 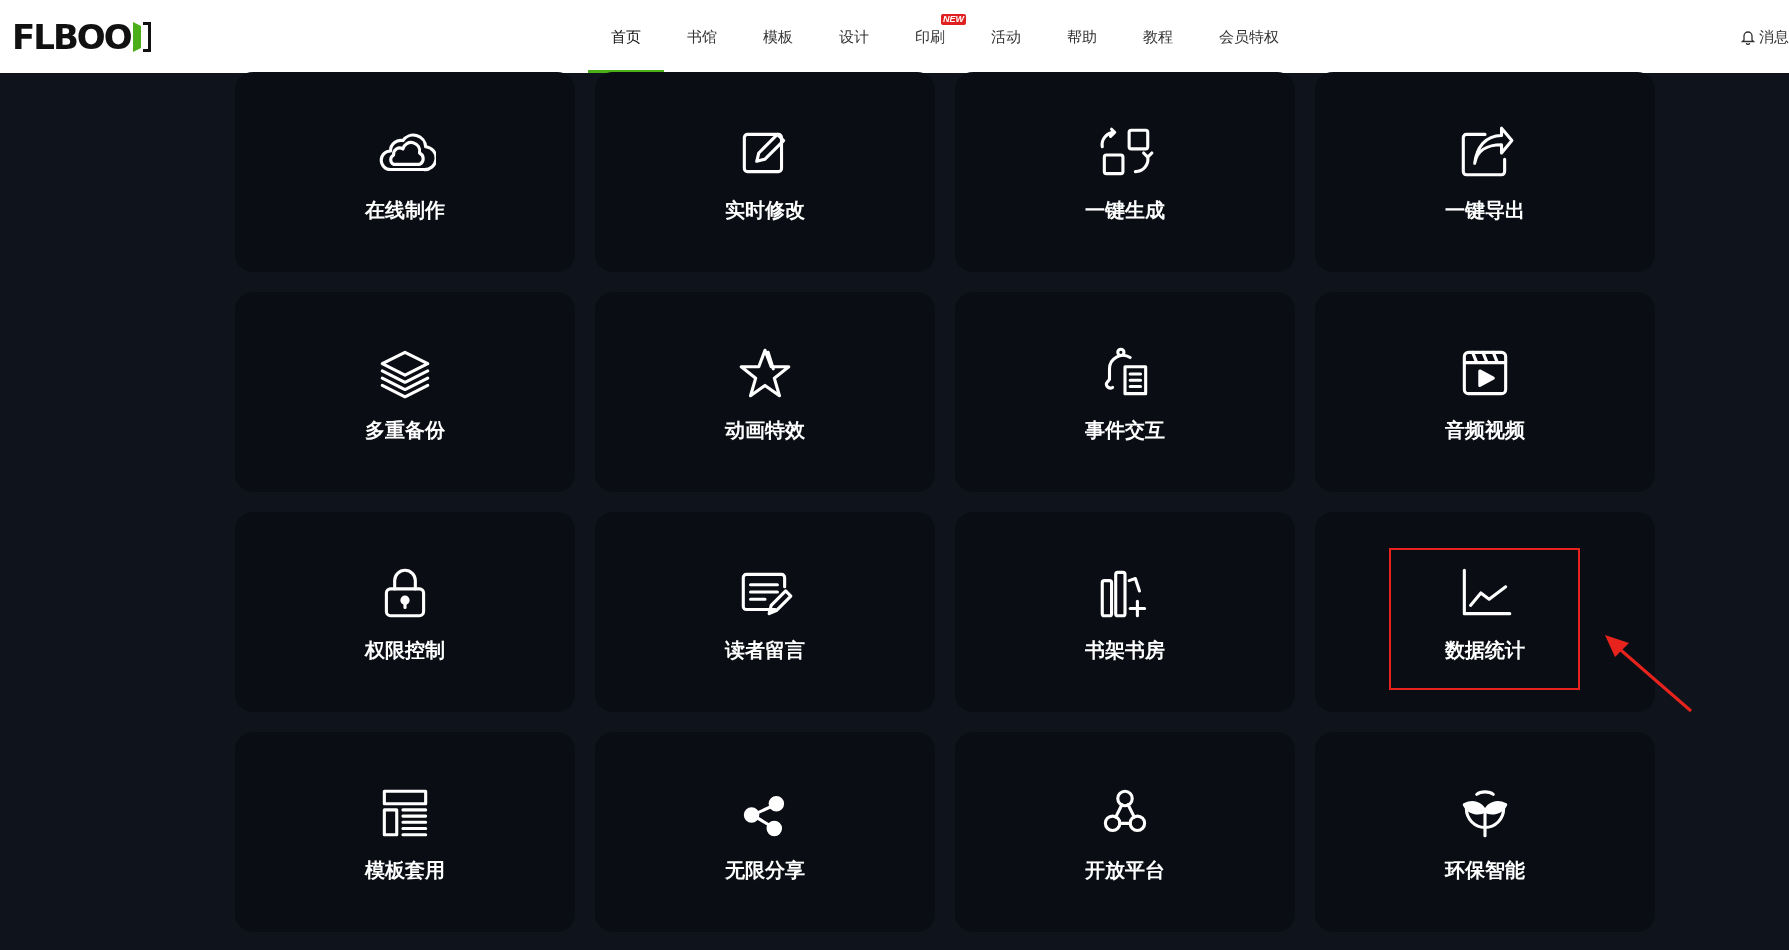 I want to click on feature-label: 权限控制, so click(x=405, y=650).